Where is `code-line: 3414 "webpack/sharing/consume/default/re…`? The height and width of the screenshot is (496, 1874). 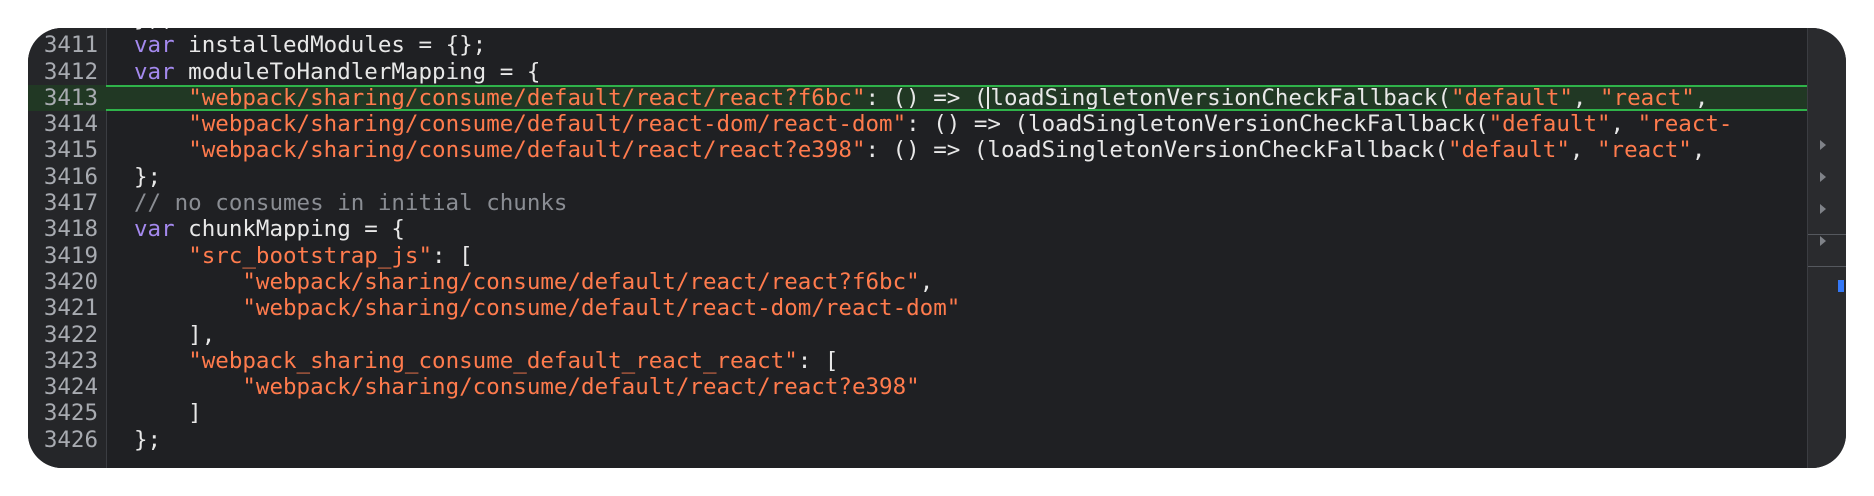 code-line: 3414 "webpack/sharing/consume/default/re… is located at coordinates (918, 124).